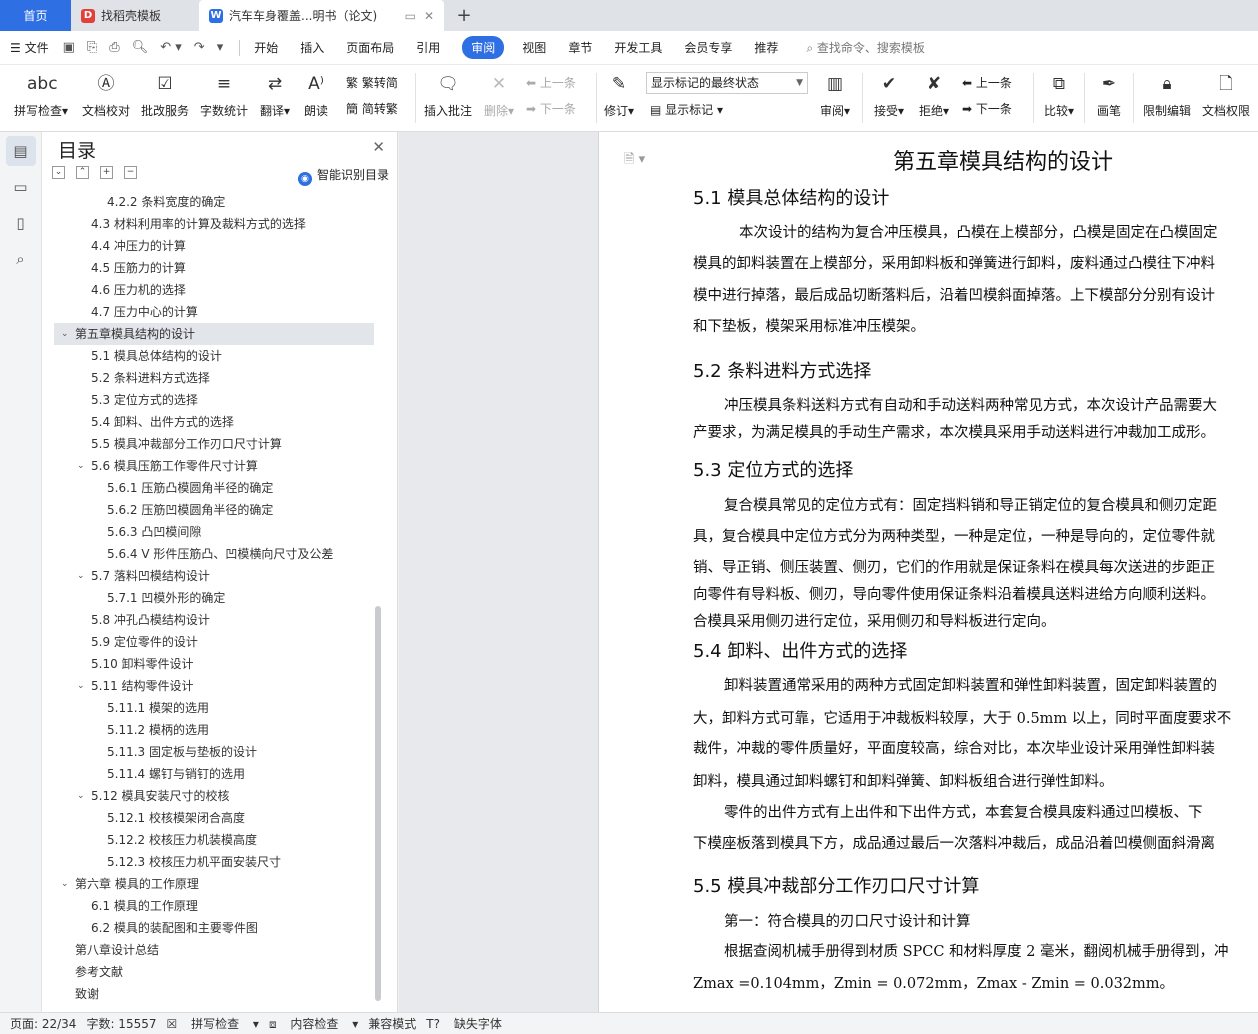 The image size is (1258, 1034). I want to click on compat-mode: 兼容模式, so click(392, 1023).